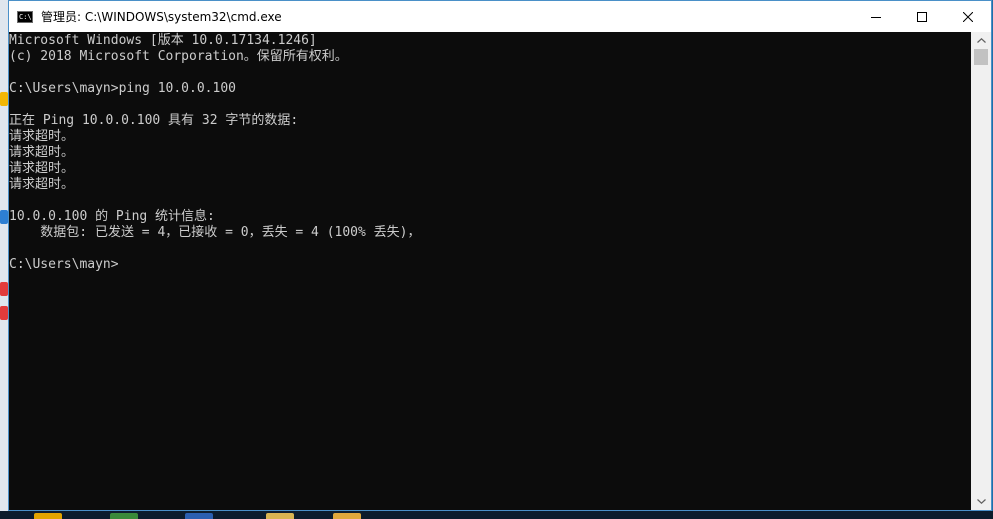 The width and height of the screenshot is (993, 519). I want to click on vertical-scrollbar, so click(981, 271).